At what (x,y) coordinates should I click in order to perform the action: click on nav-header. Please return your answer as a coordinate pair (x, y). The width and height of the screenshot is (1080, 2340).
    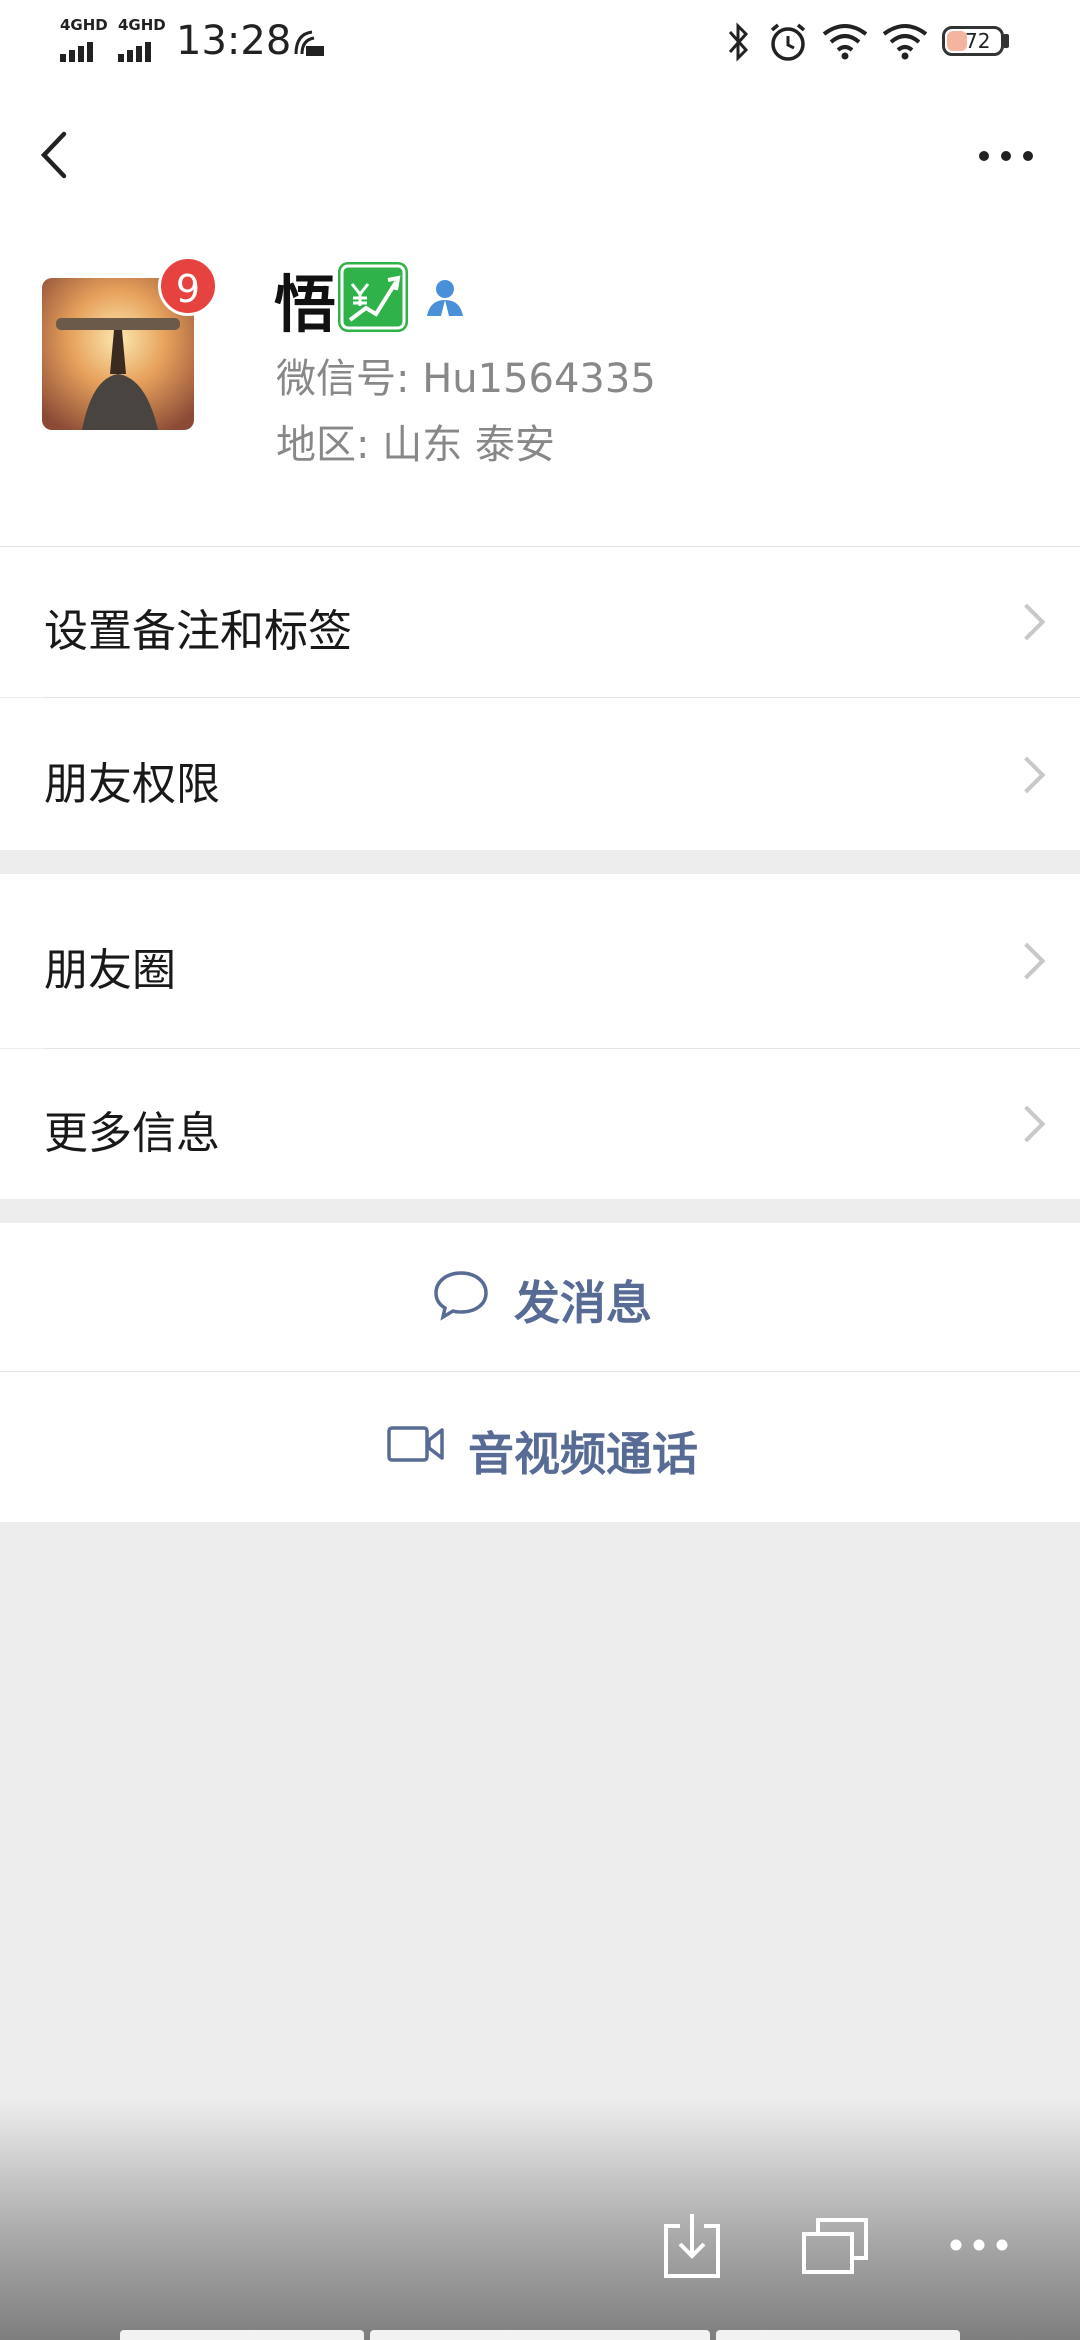
    Looking at the image, I should click on (540, 151).